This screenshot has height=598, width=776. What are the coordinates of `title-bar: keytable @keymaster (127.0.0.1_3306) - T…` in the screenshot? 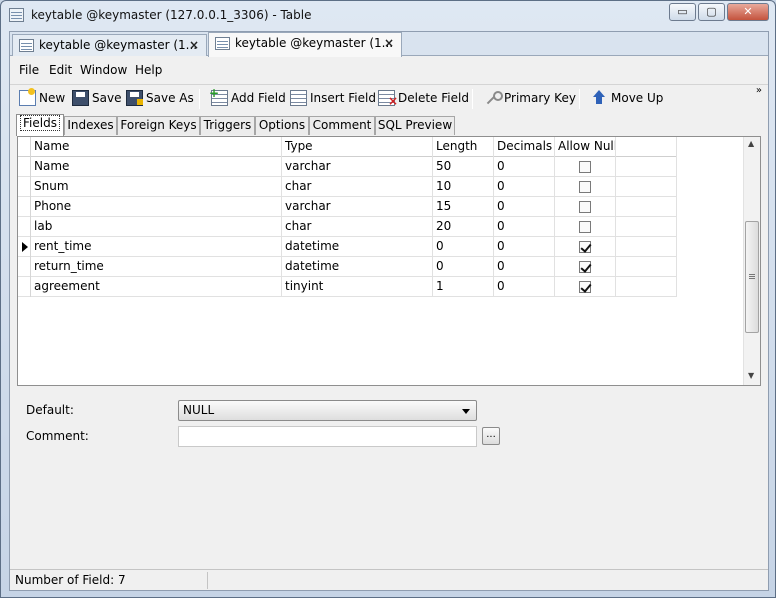 It's located at (388, 15).